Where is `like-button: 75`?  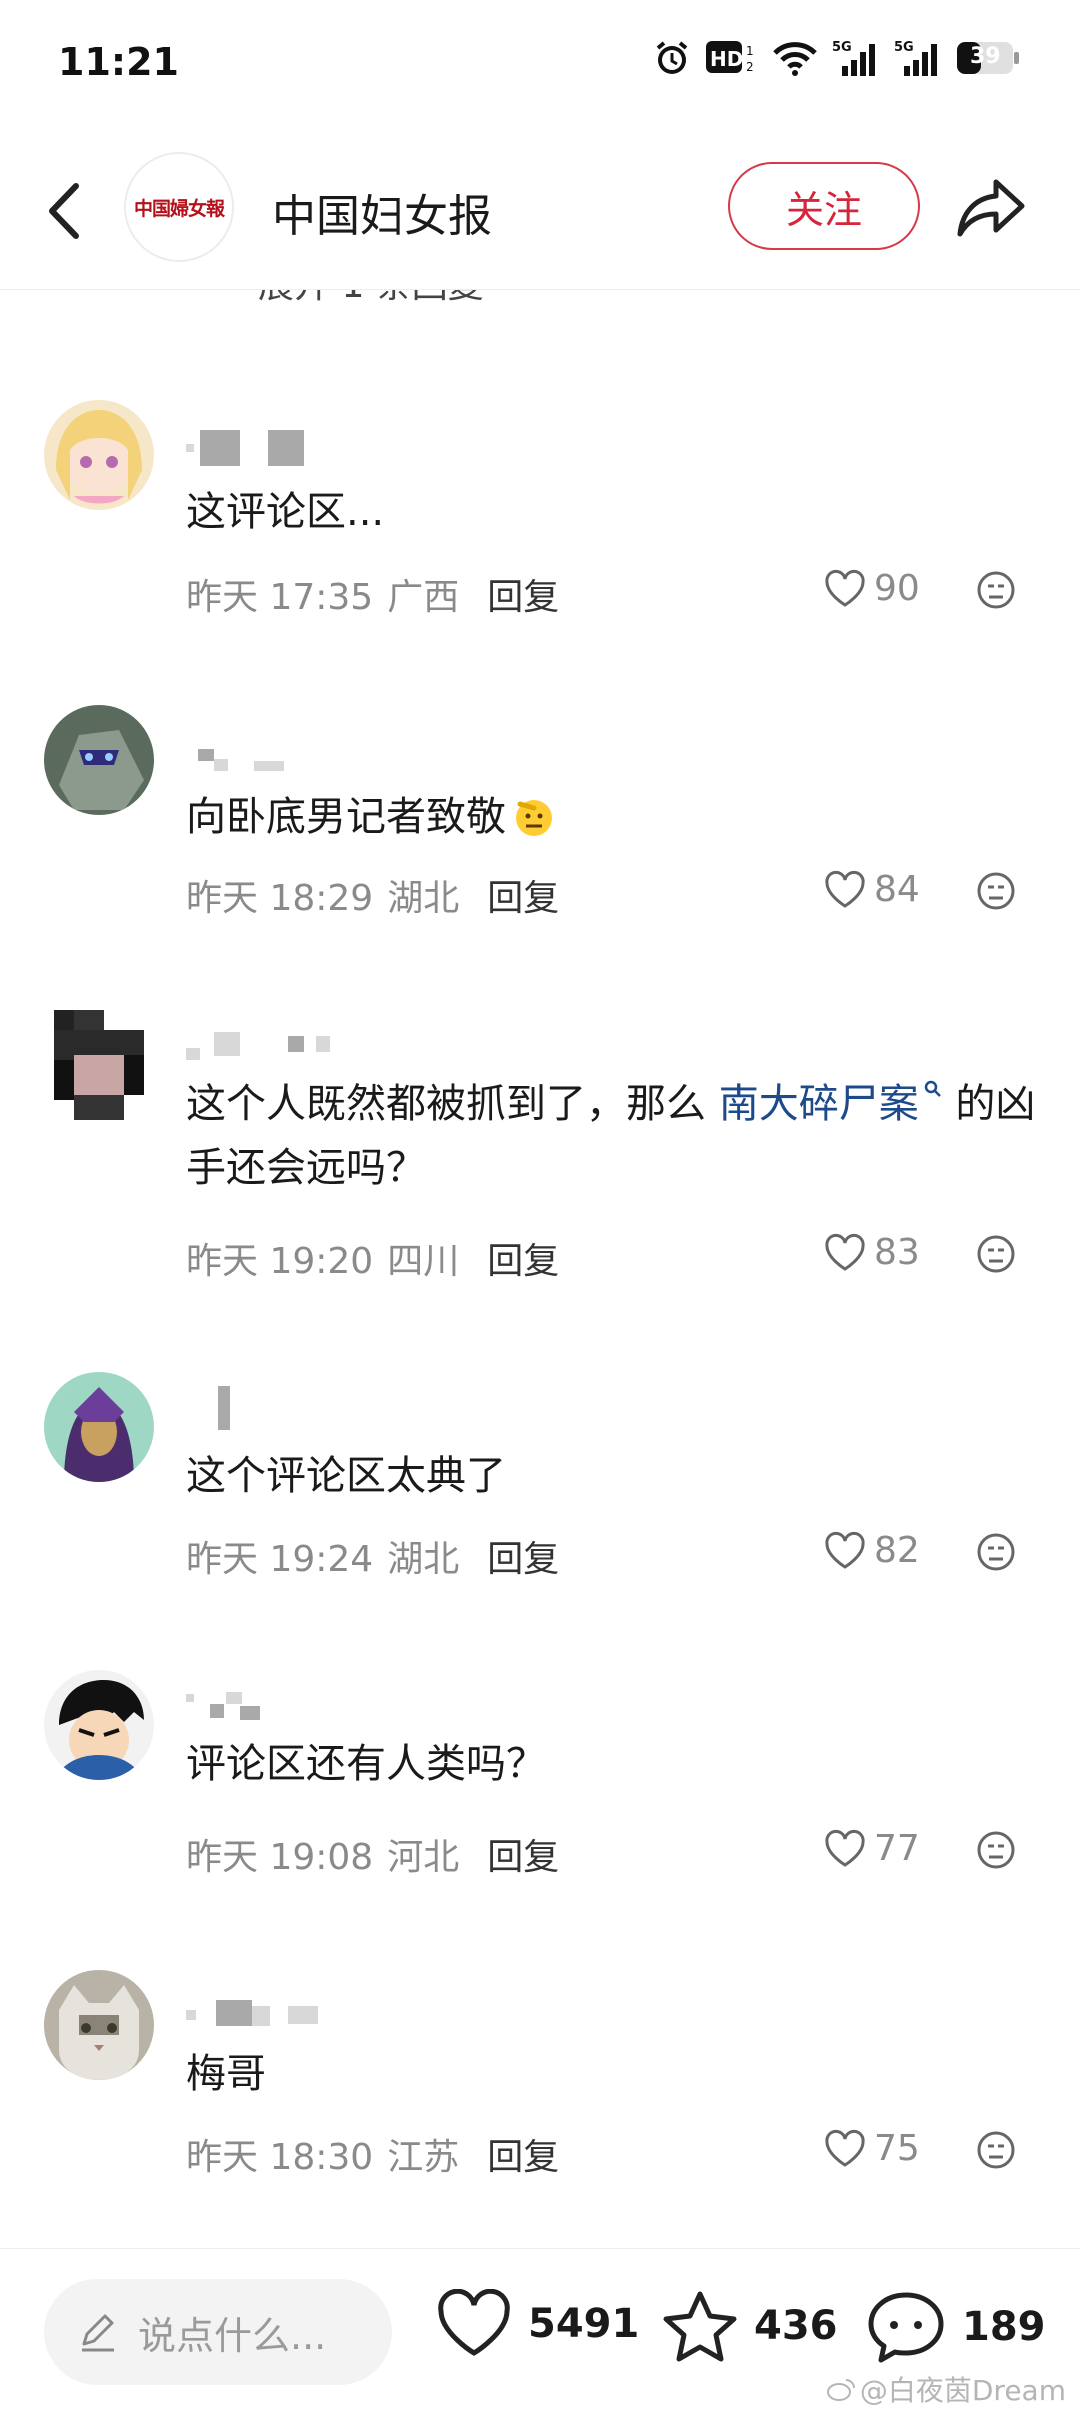 like-button: 75 is located at coordinates (872, 2148).